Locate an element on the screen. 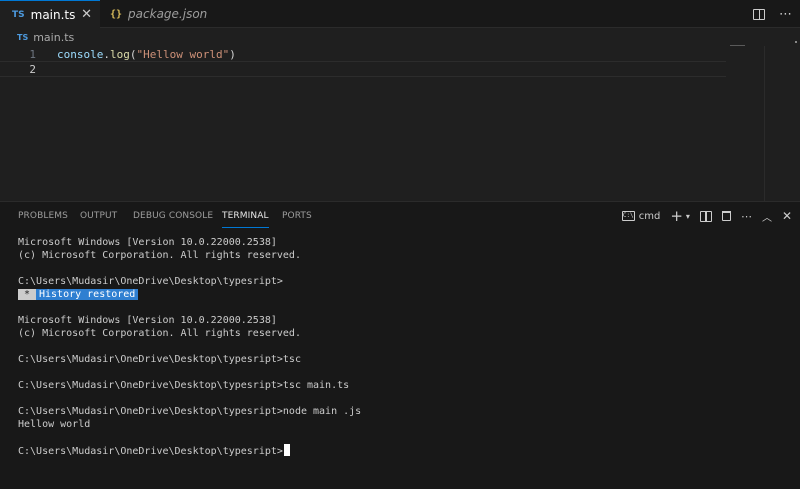 This screenshot has width=800, height=489. editor-actions: ⋯ is located at coordinates (772, 14).